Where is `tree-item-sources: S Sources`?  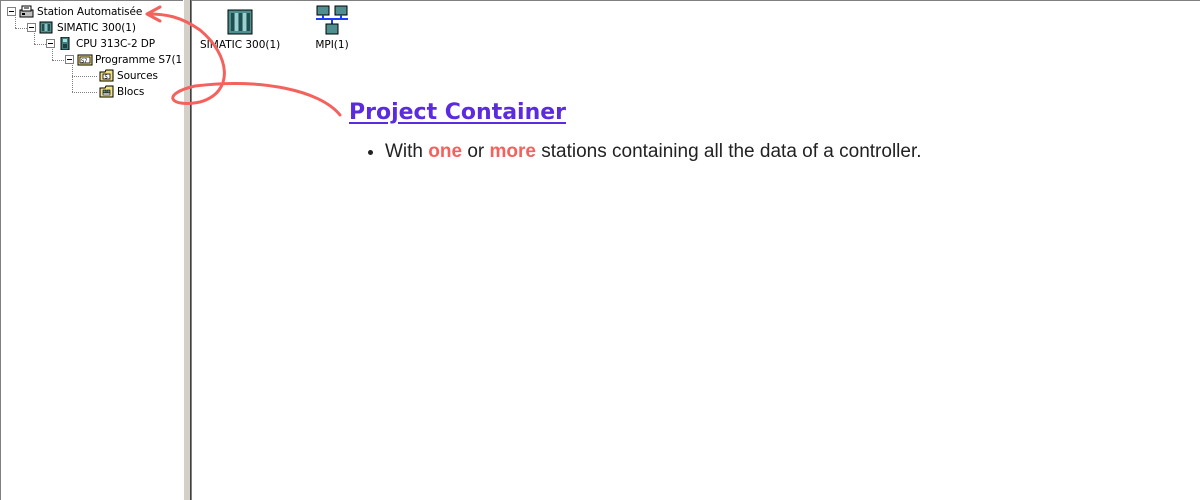 tree-item-sources: S Sources is located at coordinates (128, 75).